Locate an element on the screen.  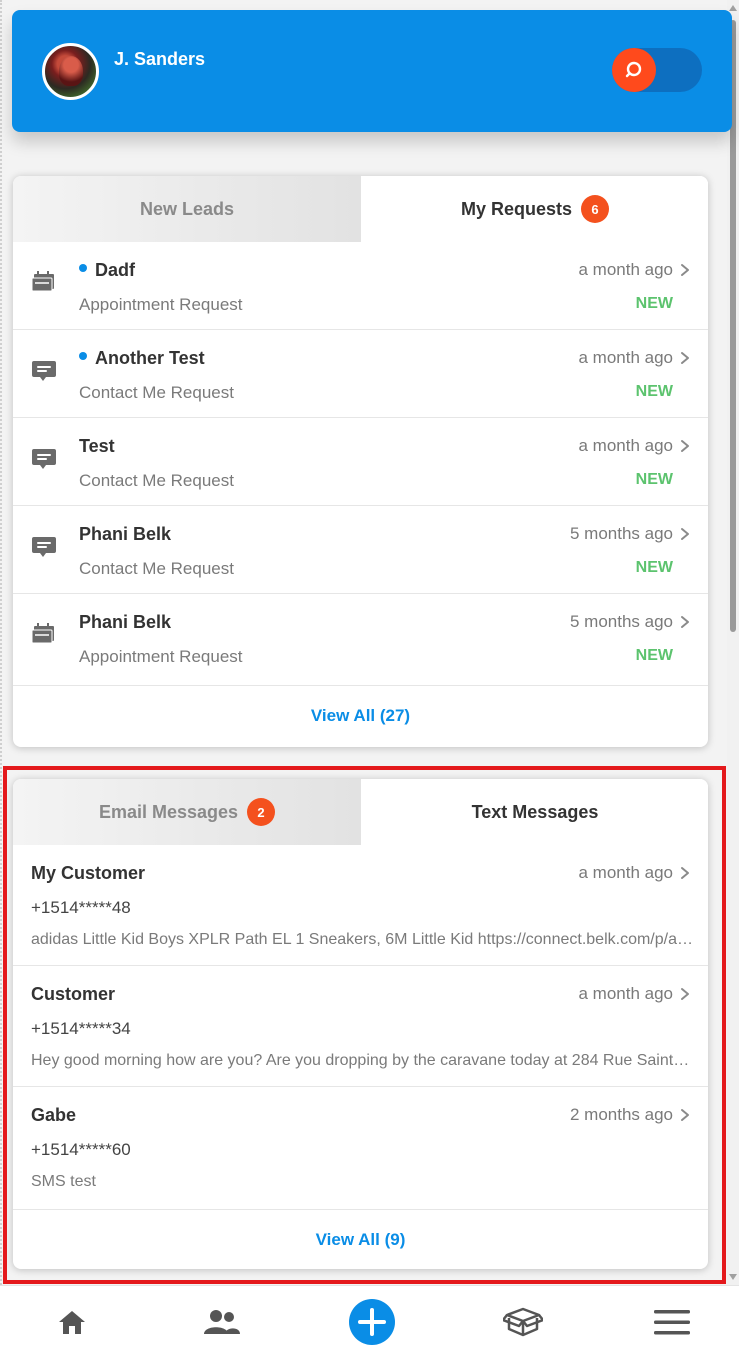
menu-icon is located at coordinates (672, 1322).